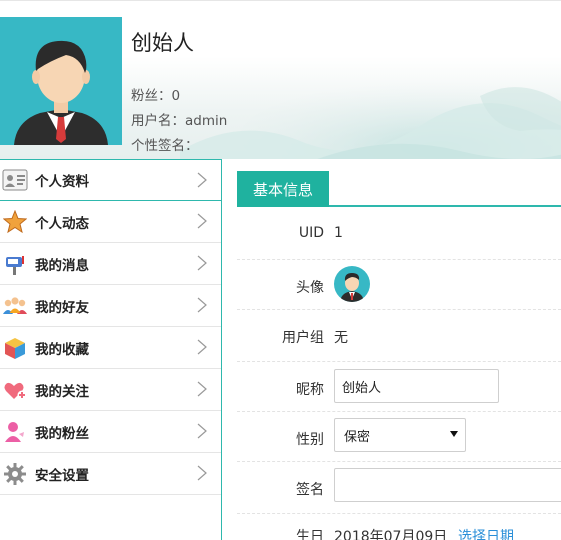  What do you see at coordinates (399, 336) in the screenshot?
I see `field-row-group: 用户组 无` at bounding box center [399, 336].